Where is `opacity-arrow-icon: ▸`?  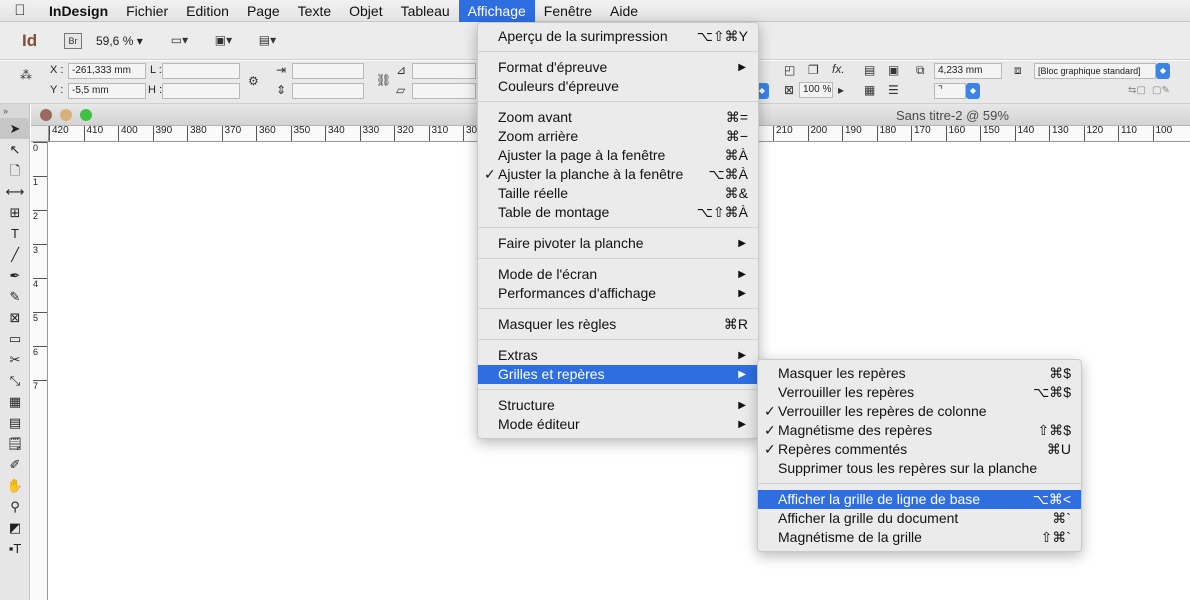
opacity-arrow-icon: ▸ is located at coordinates (841, 90).